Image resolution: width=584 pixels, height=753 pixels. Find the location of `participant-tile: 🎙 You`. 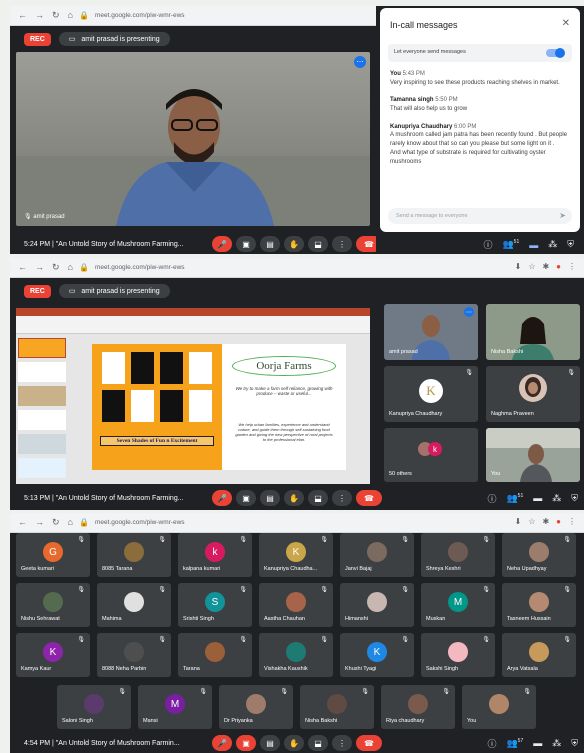

participant-tile: 🎙 You is located at coordinates (499, 707).